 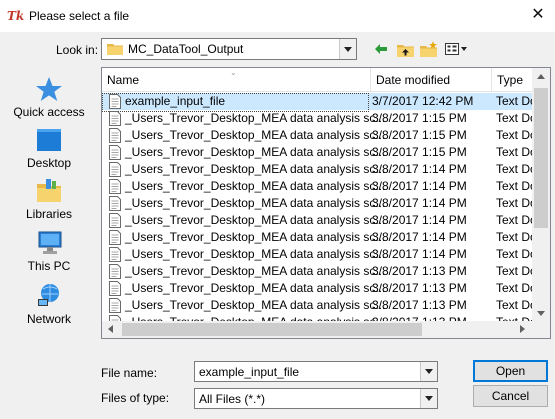 What do you see at coordinates (541, 313) in the screenshot?
I see `scroll-down-icon` at bounding box center [541, 313].